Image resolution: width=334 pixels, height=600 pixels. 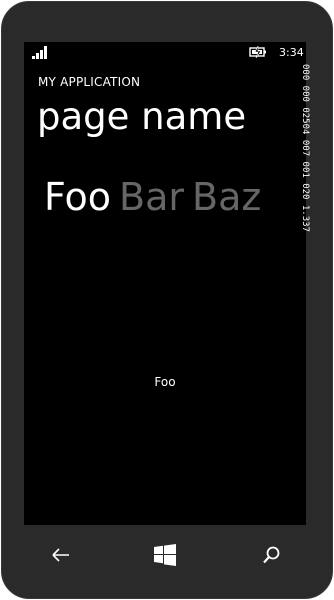 I want to click on status-bar: 3:34, so click(x=165, y=54).